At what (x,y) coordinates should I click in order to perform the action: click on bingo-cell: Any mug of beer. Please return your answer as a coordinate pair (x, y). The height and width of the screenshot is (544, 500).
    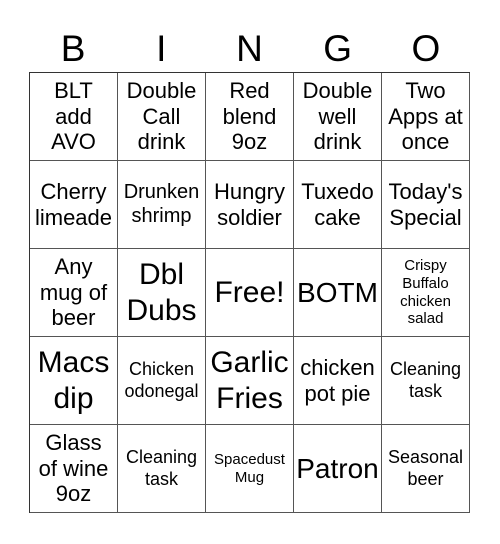
    Looking at the image, I should click on (74, 293).